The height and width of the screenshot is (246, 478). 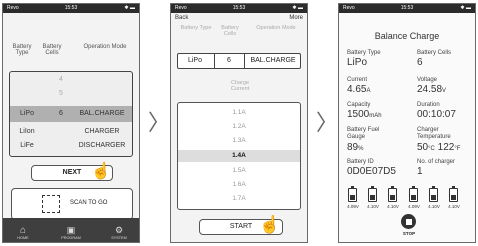 I want to click on current-option: 1.3A, so click(x=239, y=140).